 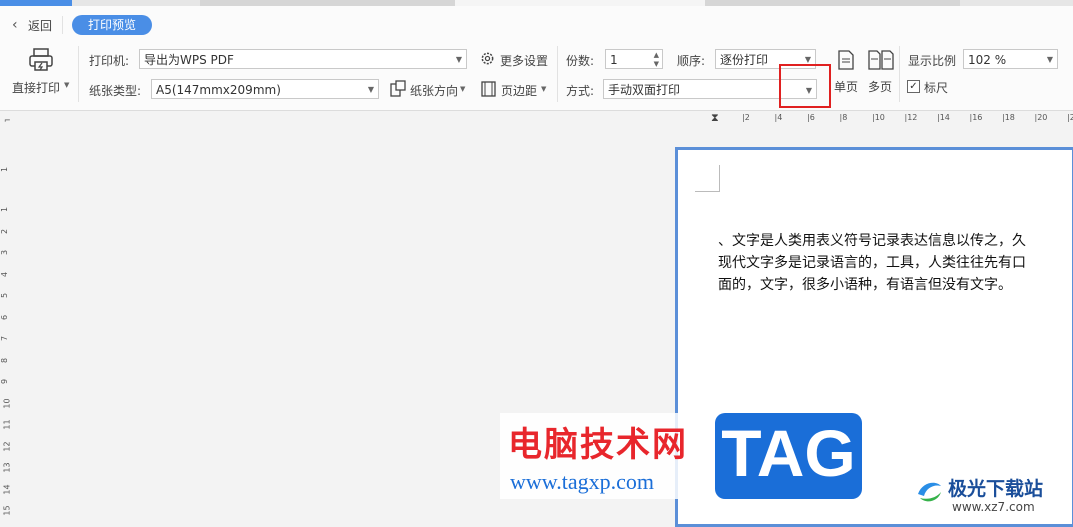 What do you see at coordinates (996, 489) in the screenshot?
I see `brand-title: 极光下载站` at bounding box center [996, 489].